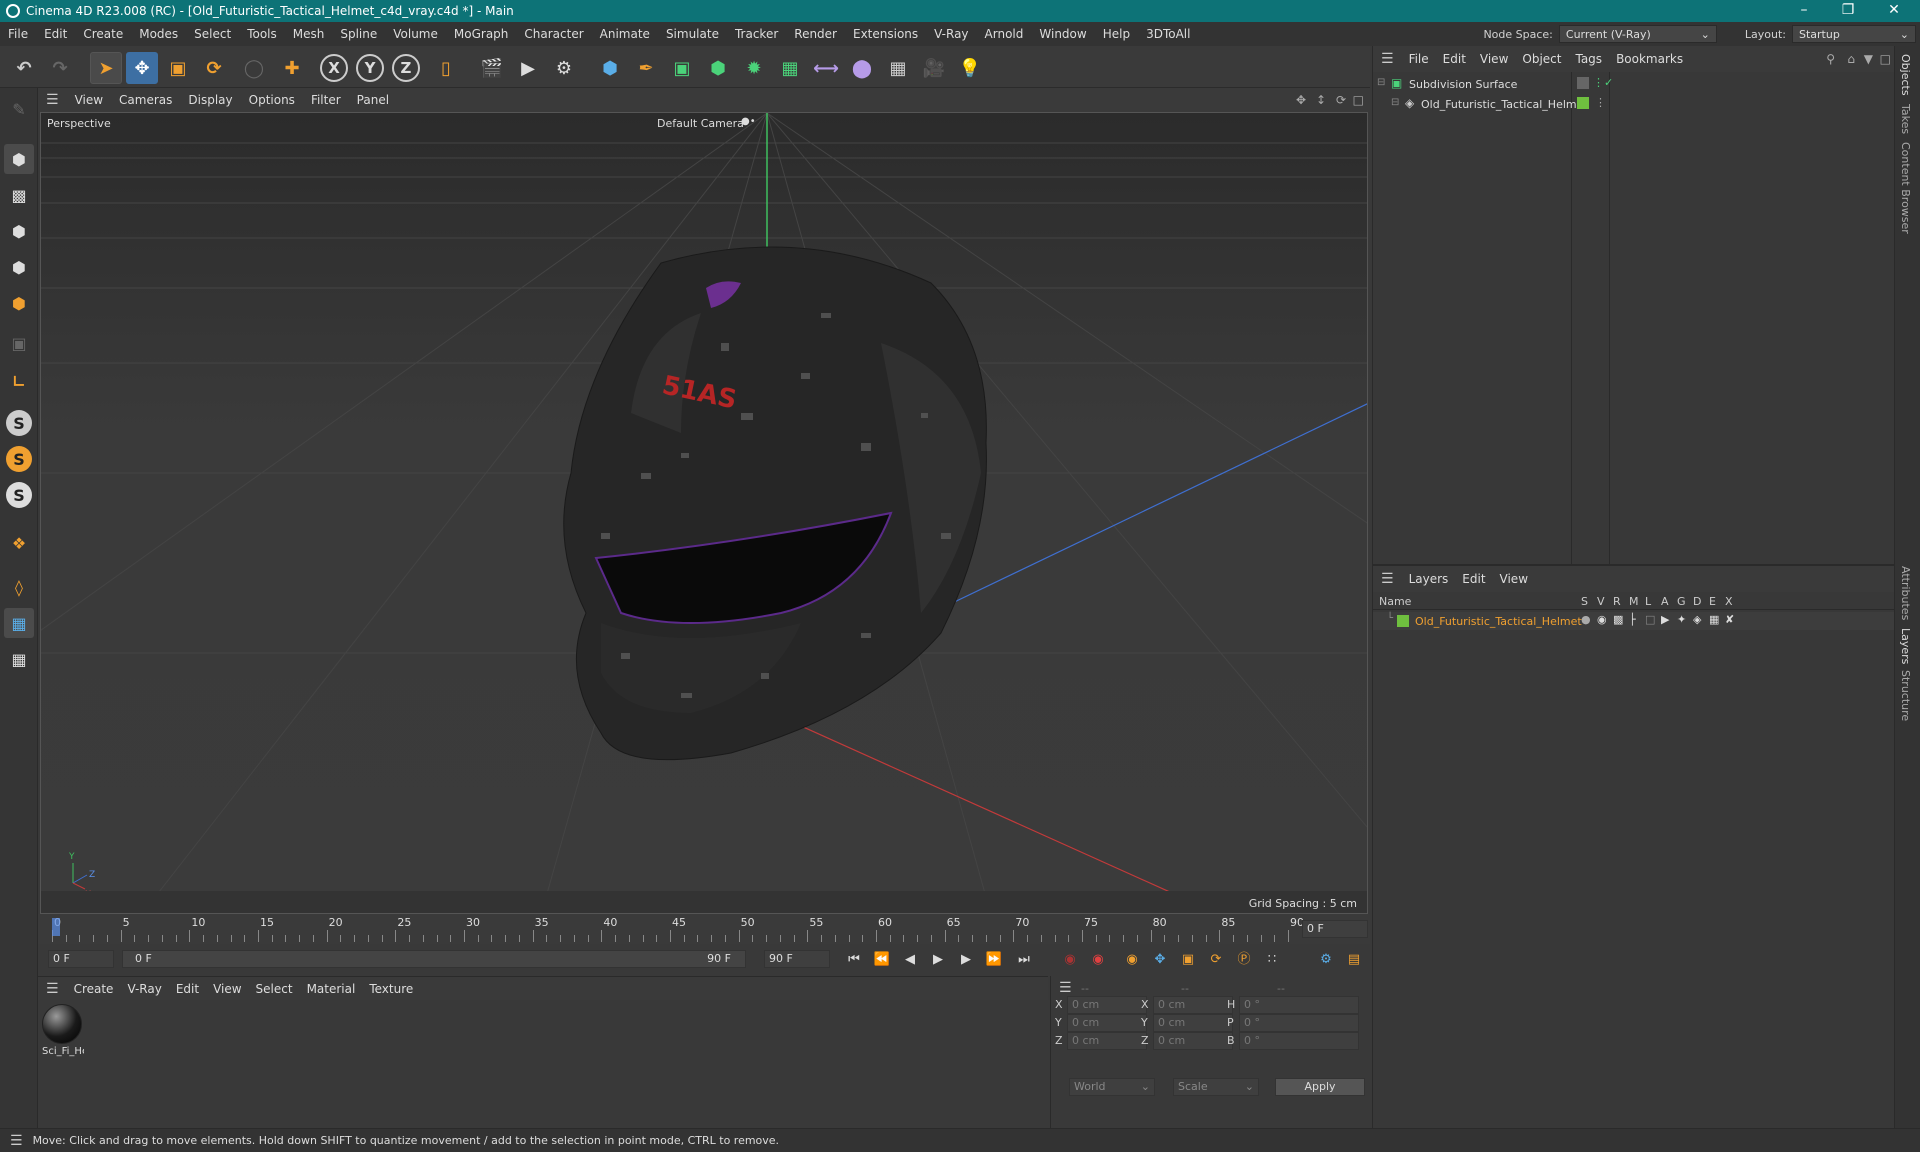 The width and height of the screenshot is (1920, 1152). What do you see at coordinates (292, 68) in the screenshot?
I see `add-tool-icon: ✚` at bounding box center [292, 68].